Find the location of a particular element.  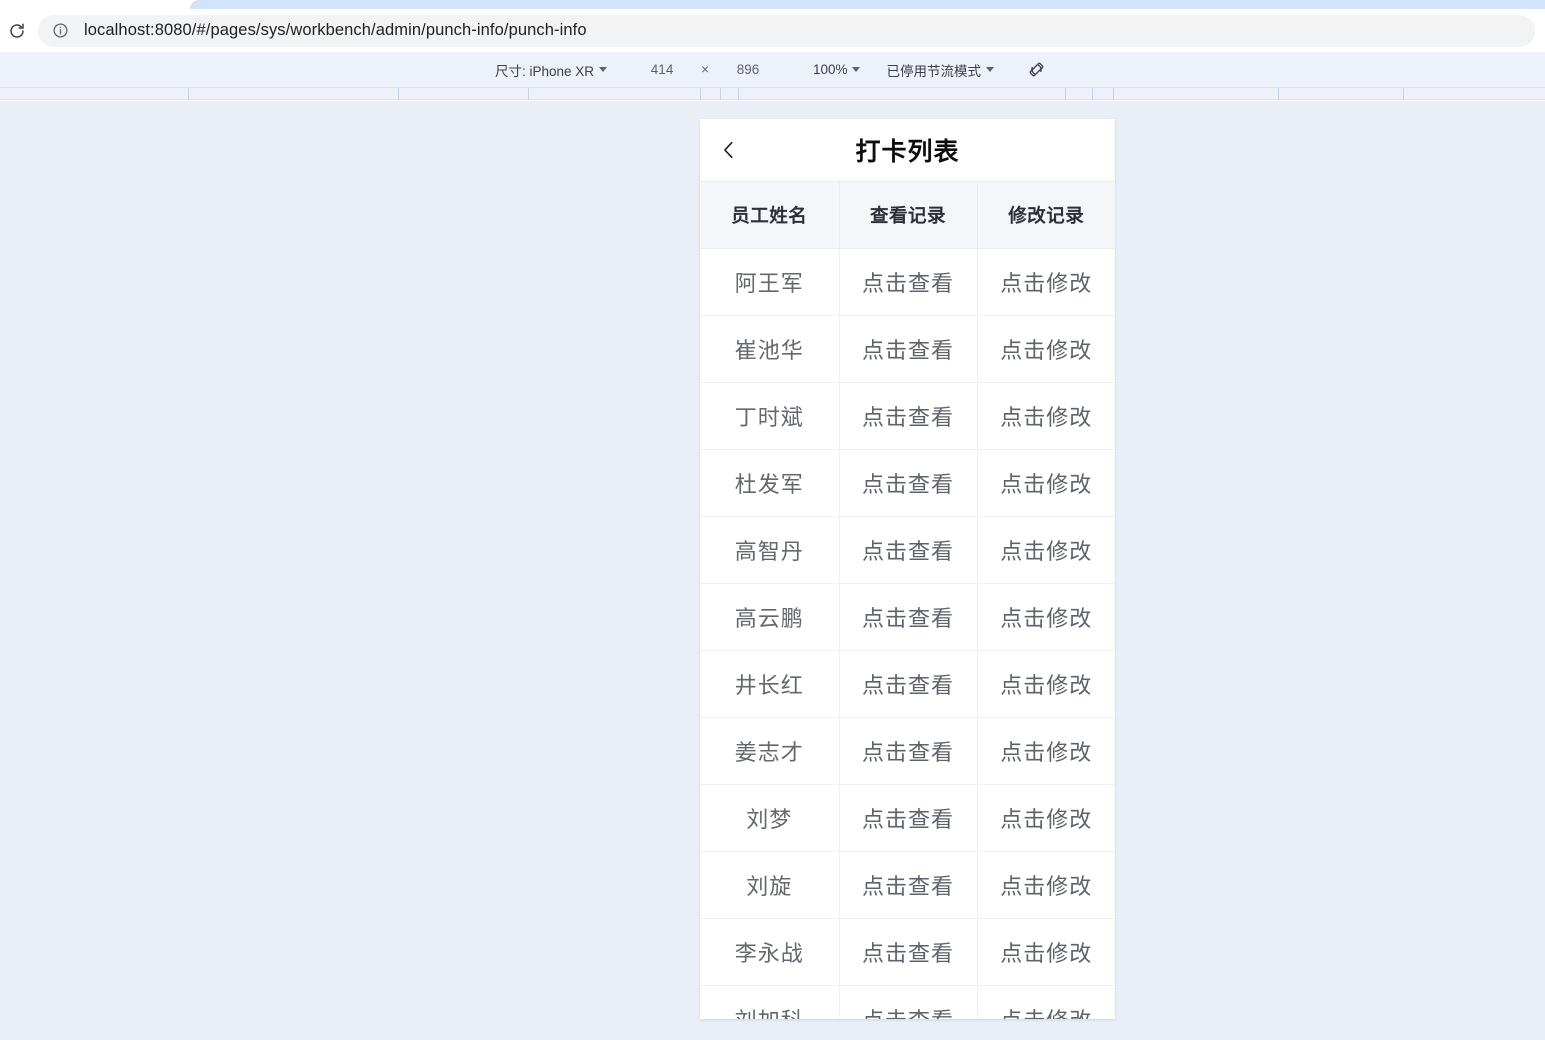

reload-icon is located at coordinates (17, 31).